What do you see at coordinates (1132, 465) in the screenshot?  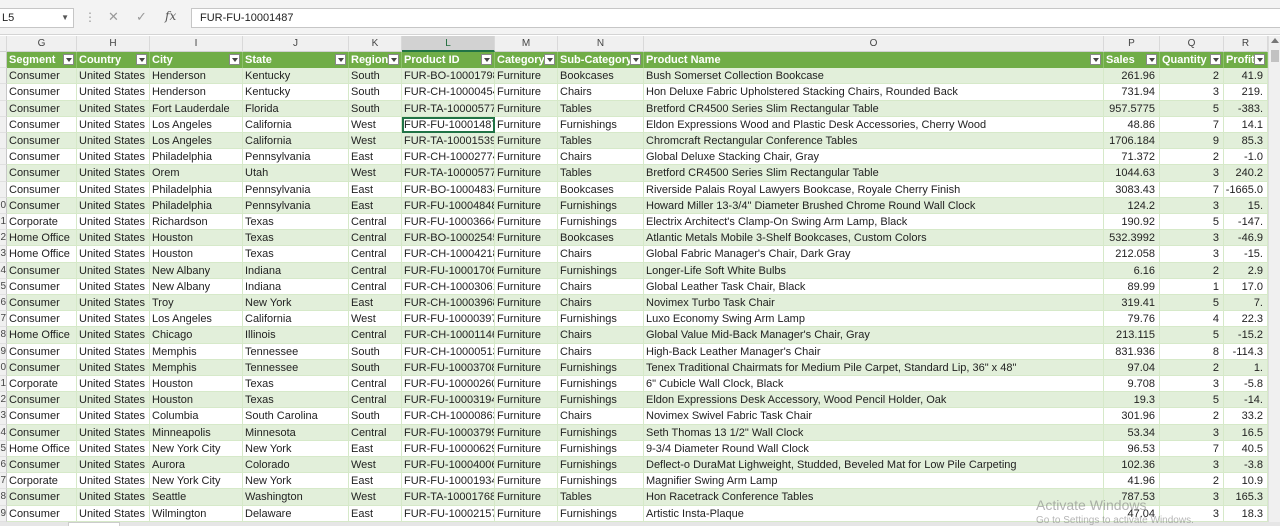 I see `cell-p: 102.36` at bounding box center [1132, 465].